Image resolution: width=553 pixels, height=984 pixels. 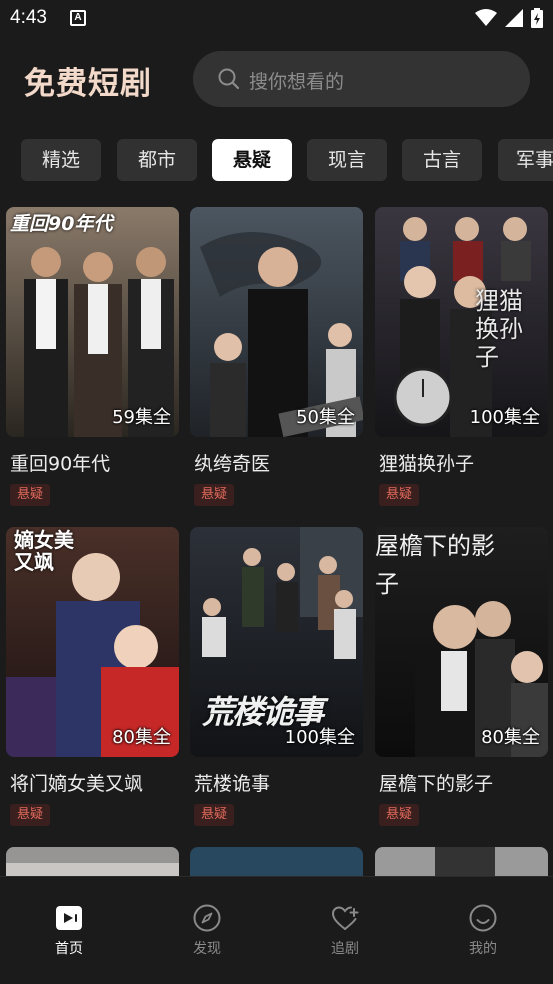 What do you see at coordinates (514, 18) in the screenshot?
I see `signal-icon` at bounding box center [514, 18].